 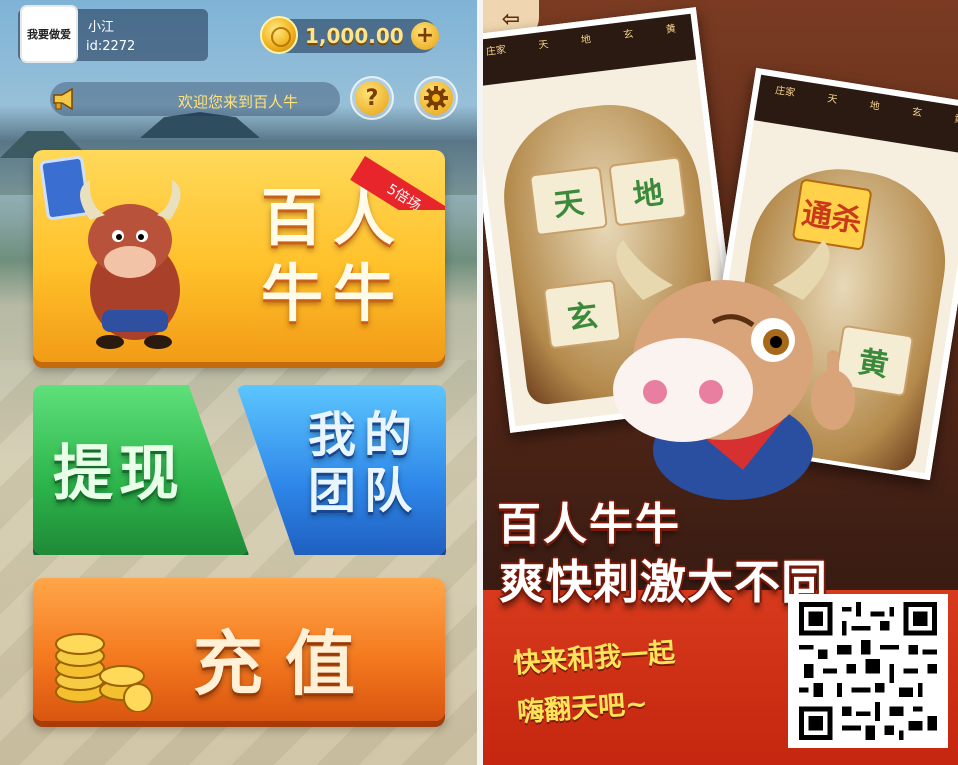 I want to click on megaphone-icon, so click(x=63, y=99).